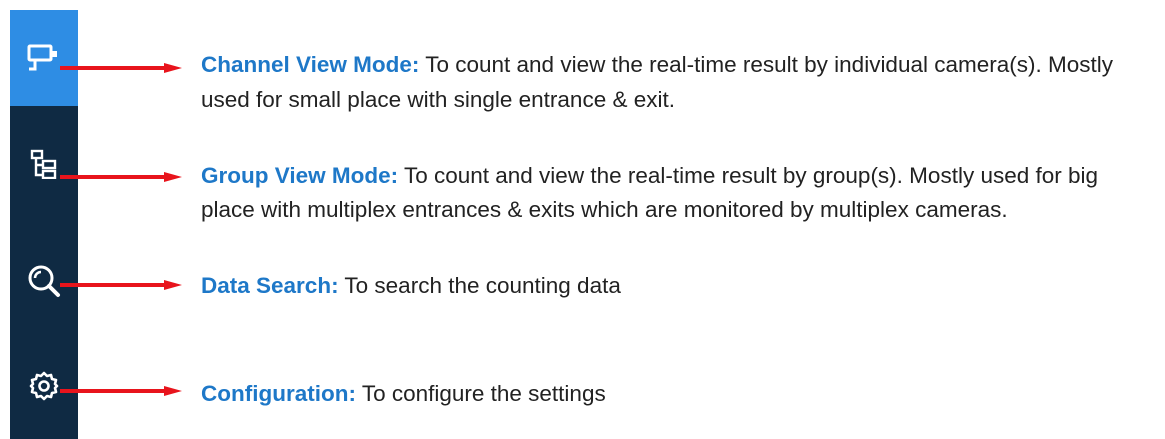  I want to click on group-tree-icon, so click(43, 164).